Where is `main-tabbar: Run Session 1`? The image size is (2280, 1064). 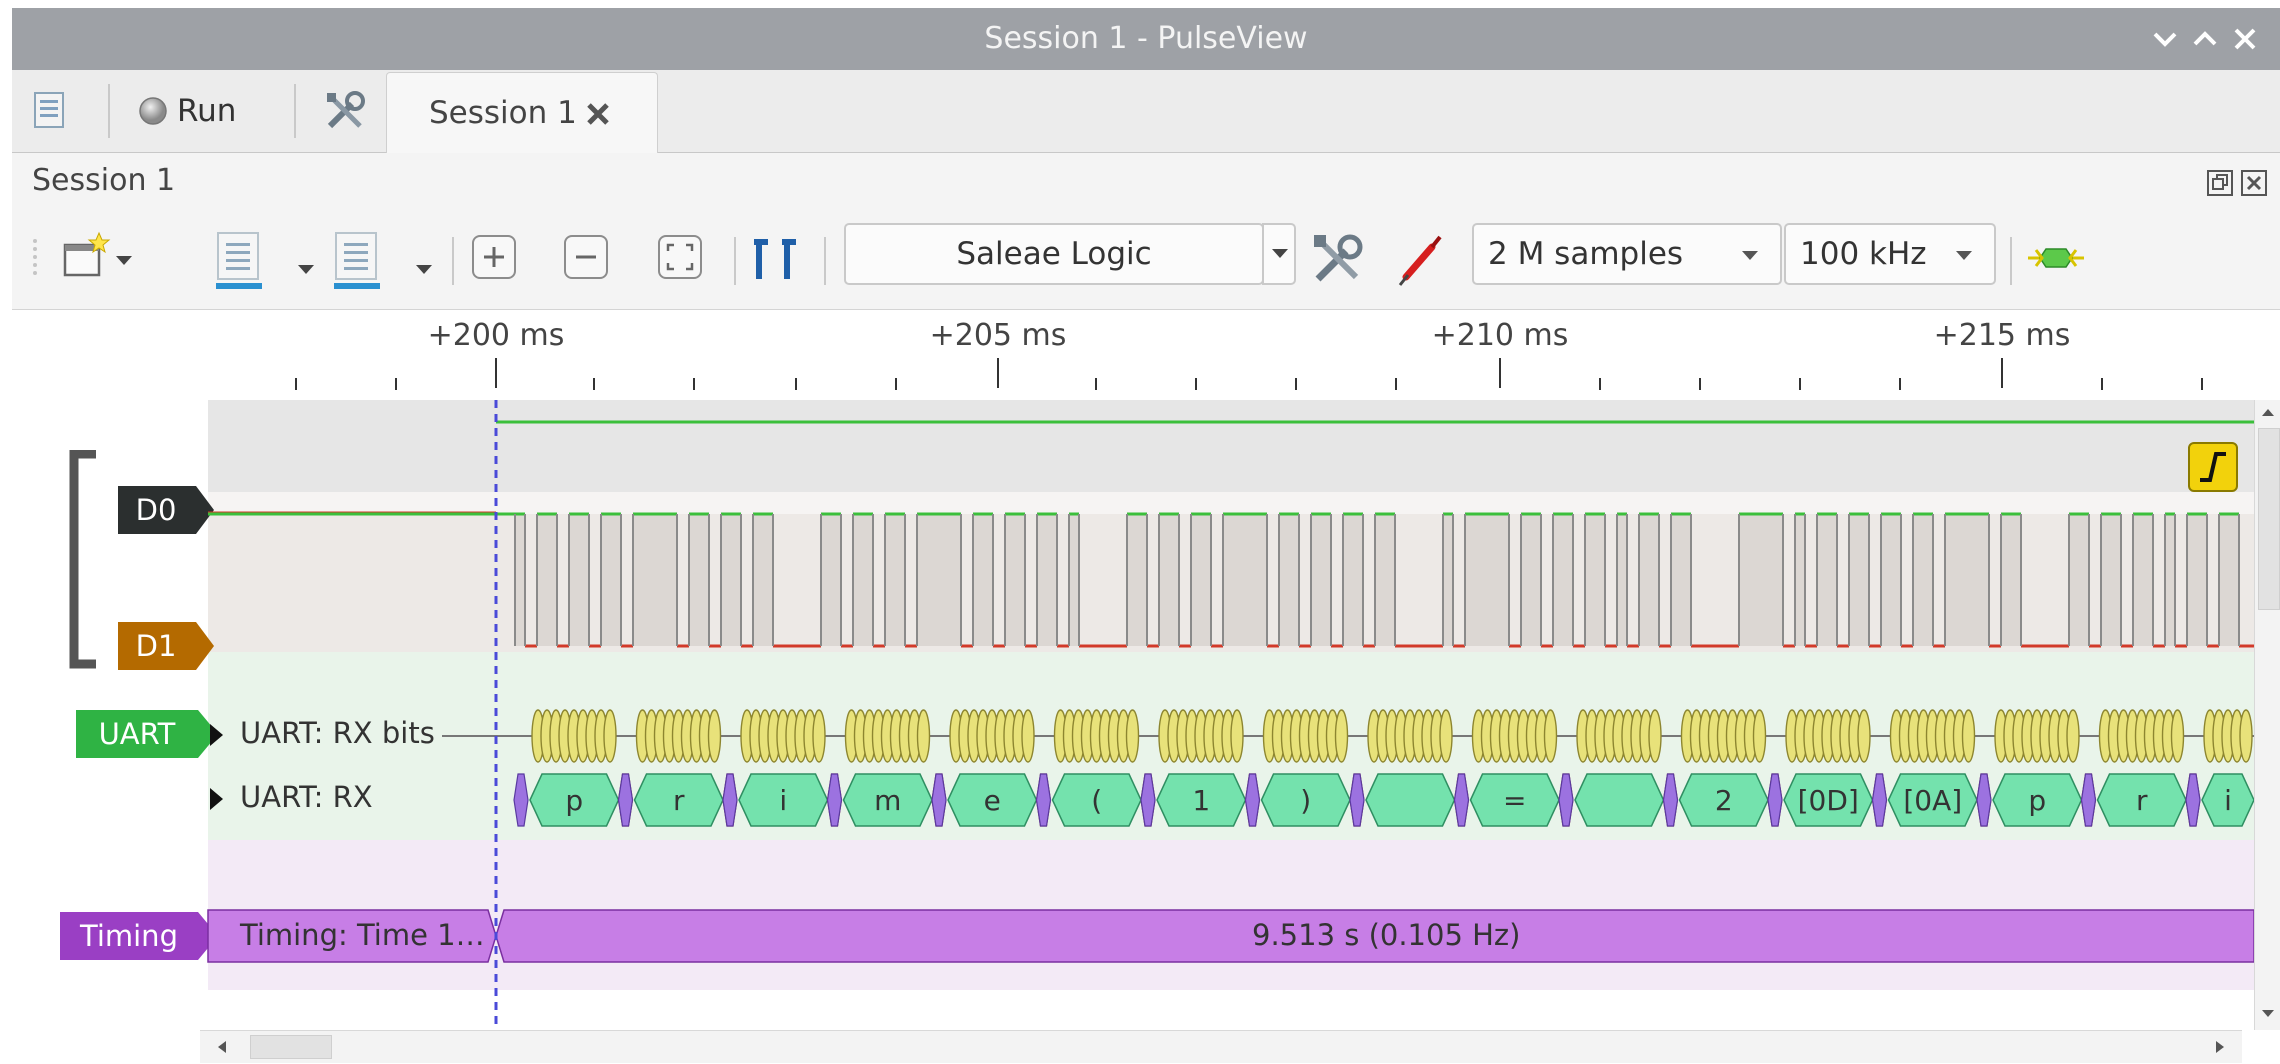 main-tabbar: Run Session 1 is located at coordinates (1146, 112).